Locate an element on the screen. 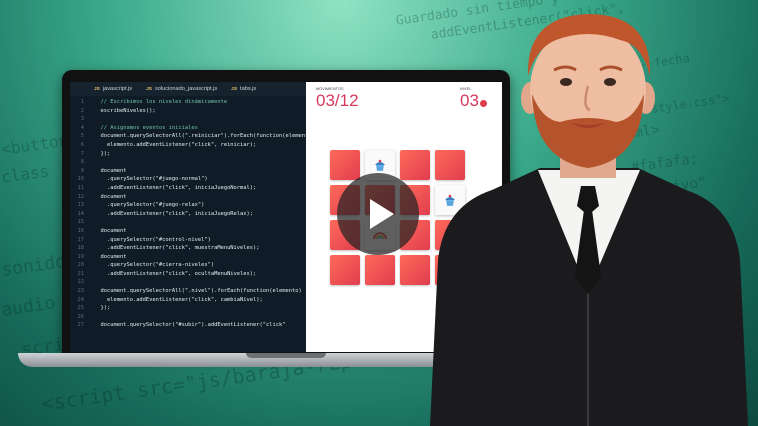  code-line: 4 // Asignamos eventos iniciales is located at coordinates (188, 128).